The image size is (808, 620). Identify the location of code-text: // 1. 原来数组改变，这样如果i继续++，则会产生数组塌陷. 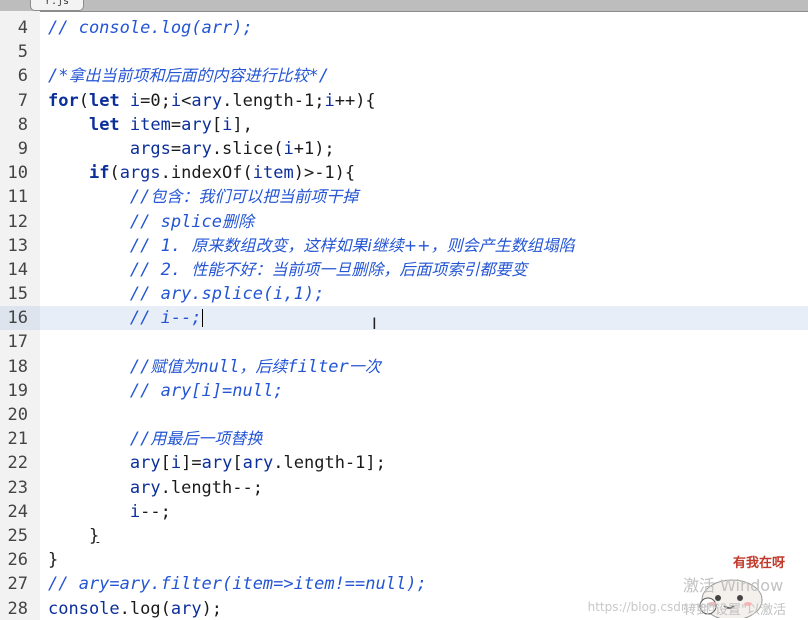
(311, 246).